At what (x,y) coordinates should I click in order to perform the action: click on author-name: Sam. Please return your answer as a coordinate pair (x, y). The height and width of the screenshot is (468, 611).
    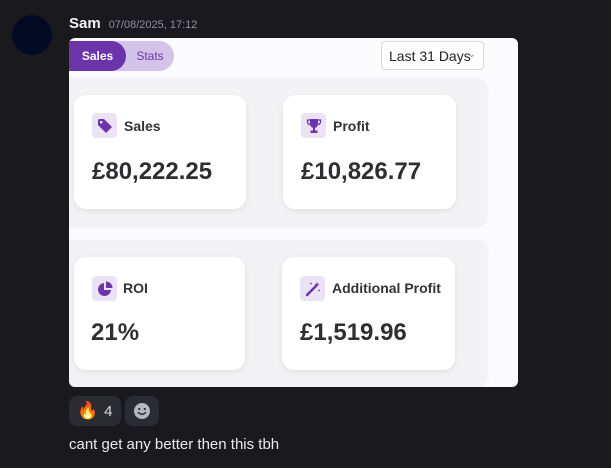
    Looking at the image, I should click on (85, 23).